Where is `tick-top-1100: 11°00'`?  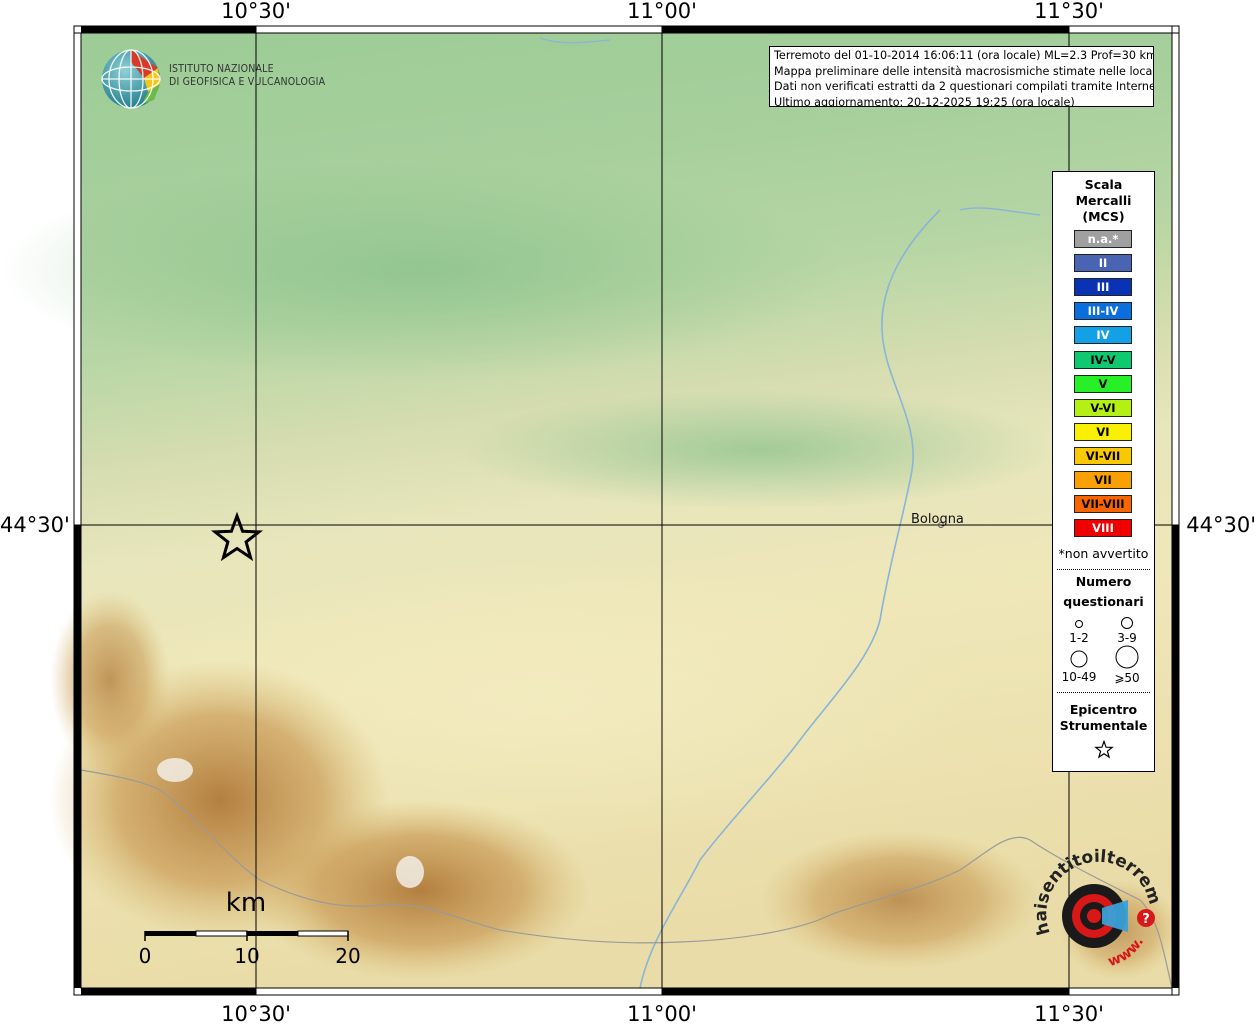
tick-top-1100: 11°00' is located at coordinates (662, 11).